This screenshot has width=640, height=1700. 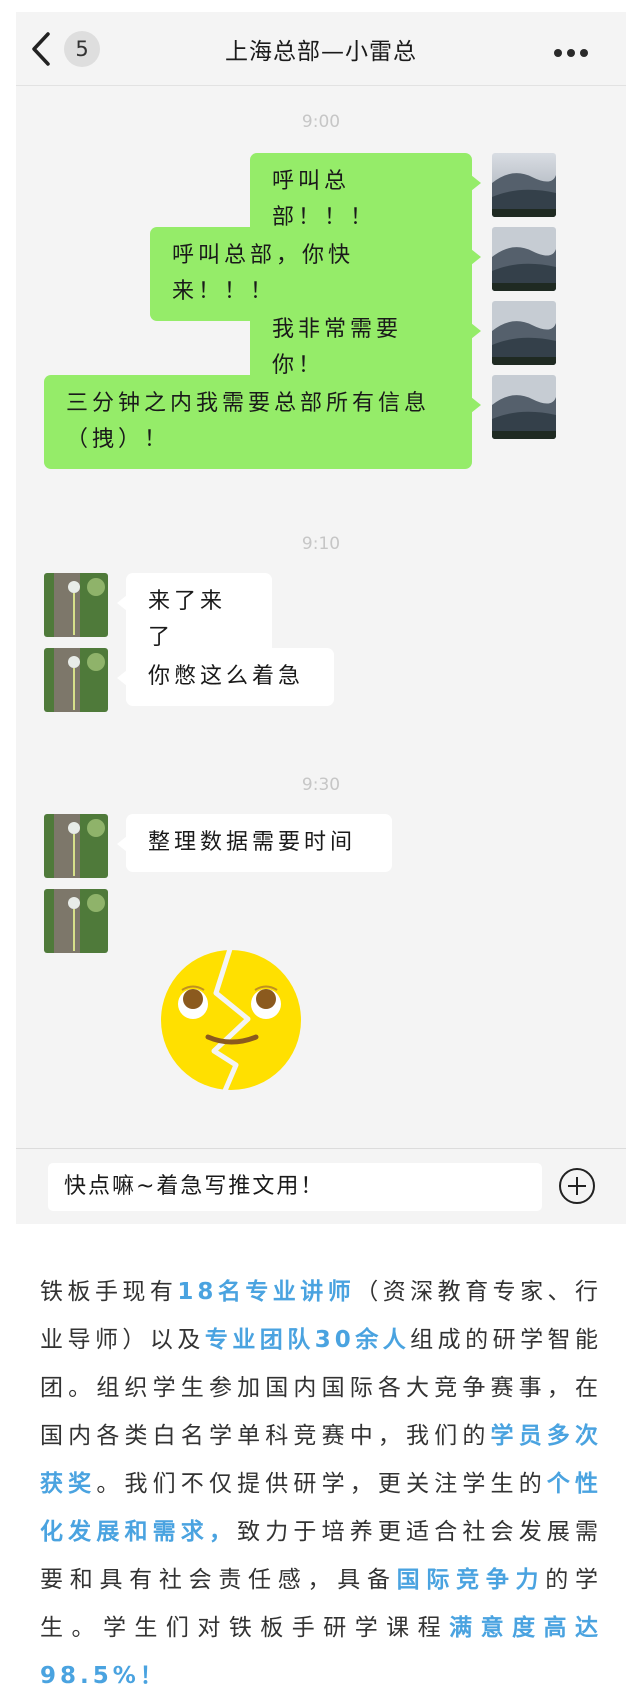 What do you see at coordinates (295, 1187) in the screenshot?
I see `message-input: 快点嘛~着急写推文用！` at bounding box center [295, 1187].